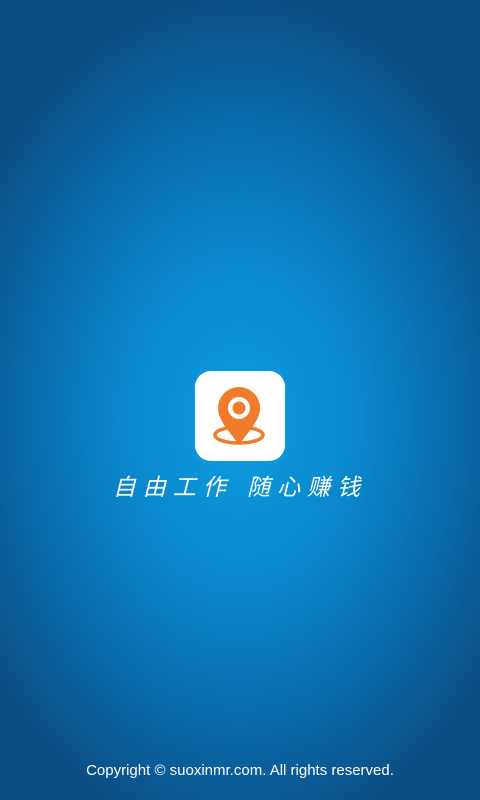 The height and width of the screenshot is (800, 480). I want to click on app-logo, so click(240, 416).